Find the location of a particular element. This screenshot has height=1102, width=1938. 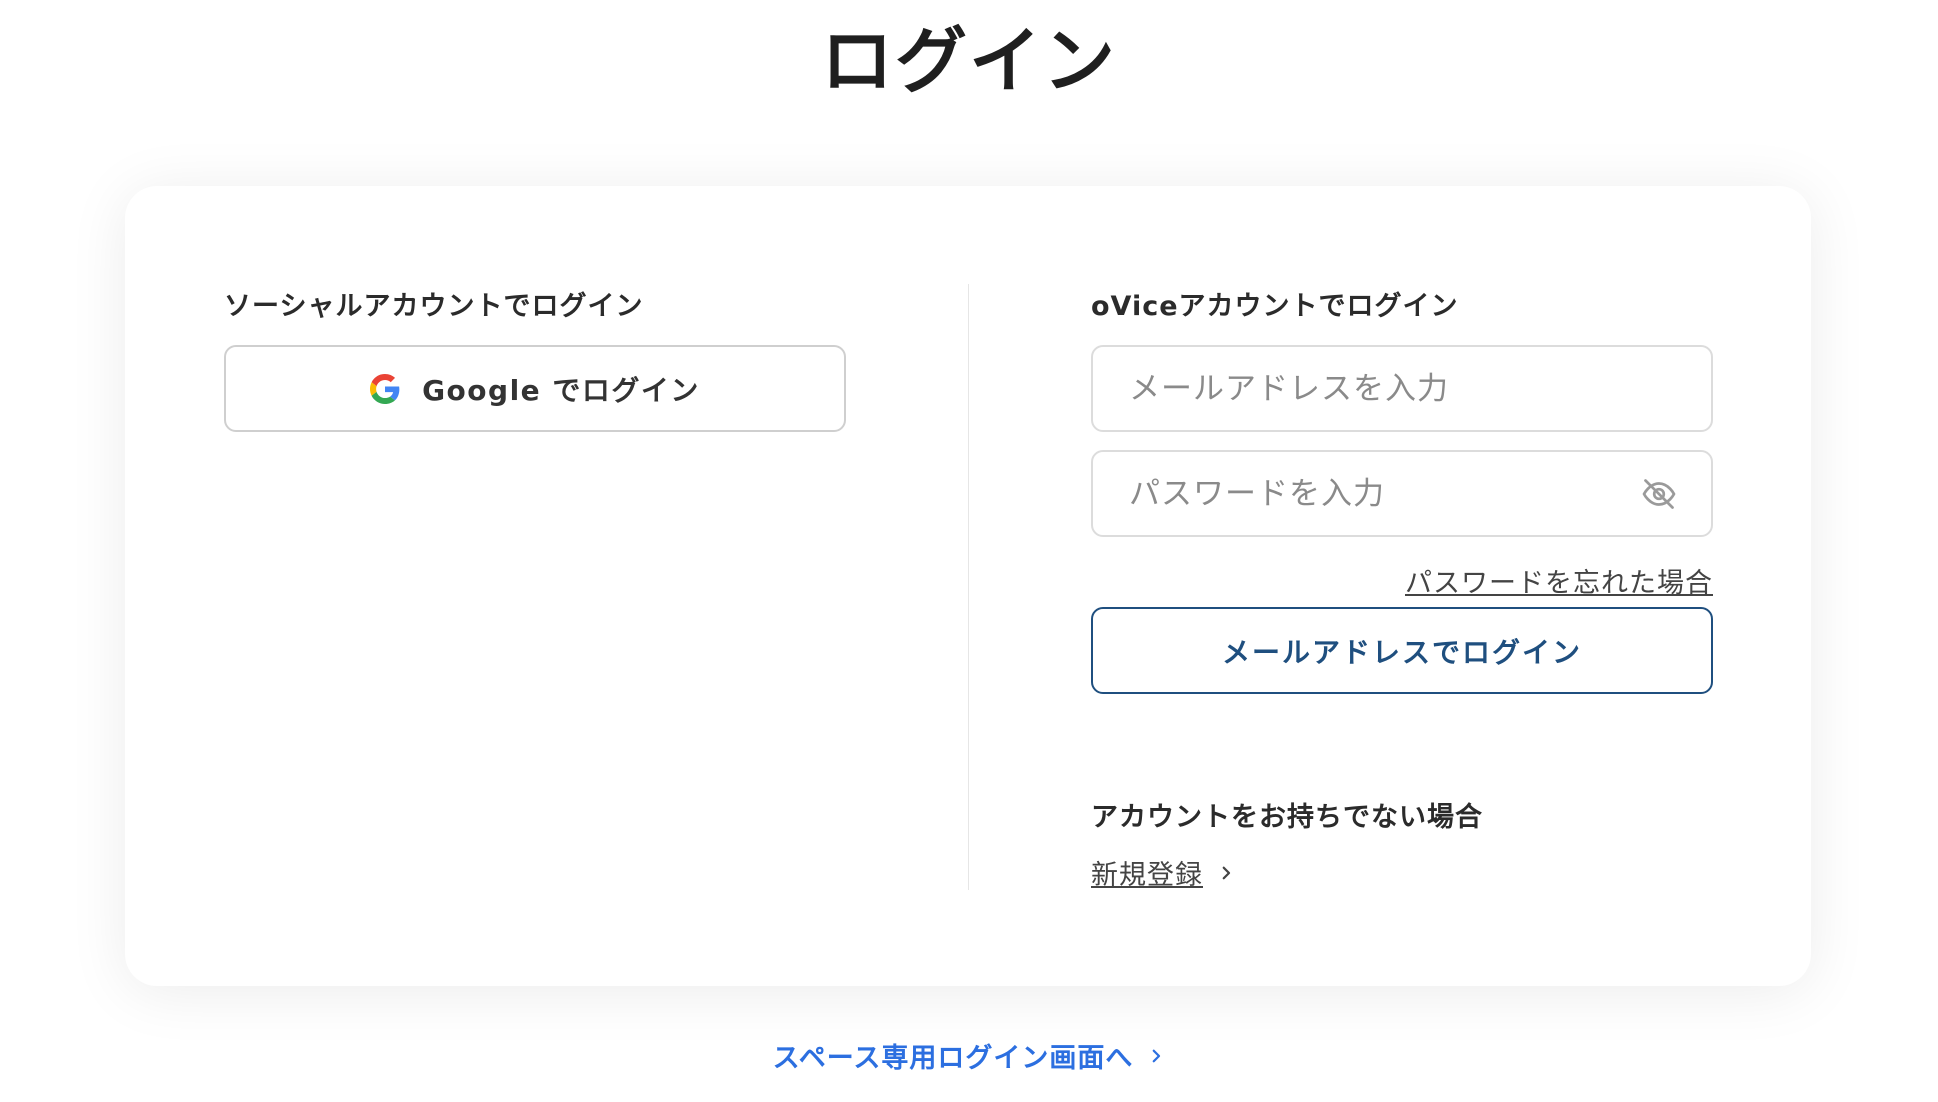

forgot-password-link: パスワードを忘れた場合 is located at coordinates (1559, 580).